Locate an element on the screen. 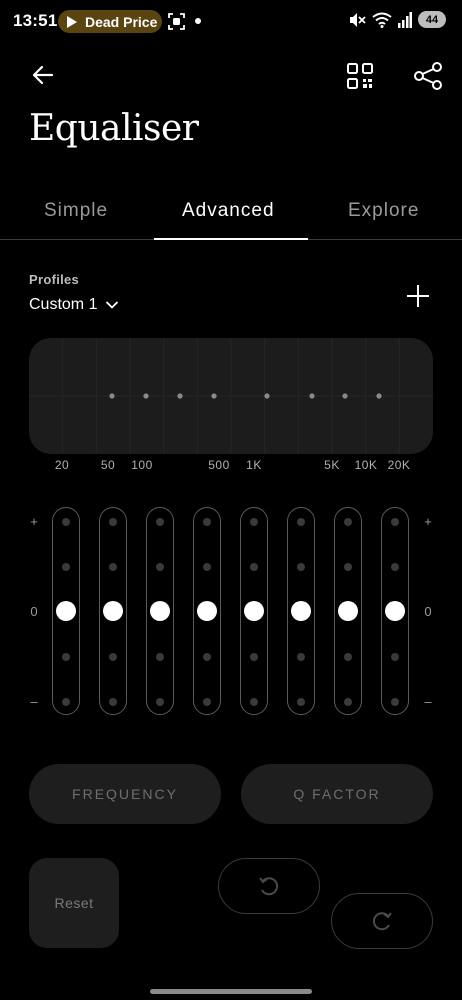 This screenshot has width=462, height=1000. freq-label-50: 50 is located at coordinates (108, 465).